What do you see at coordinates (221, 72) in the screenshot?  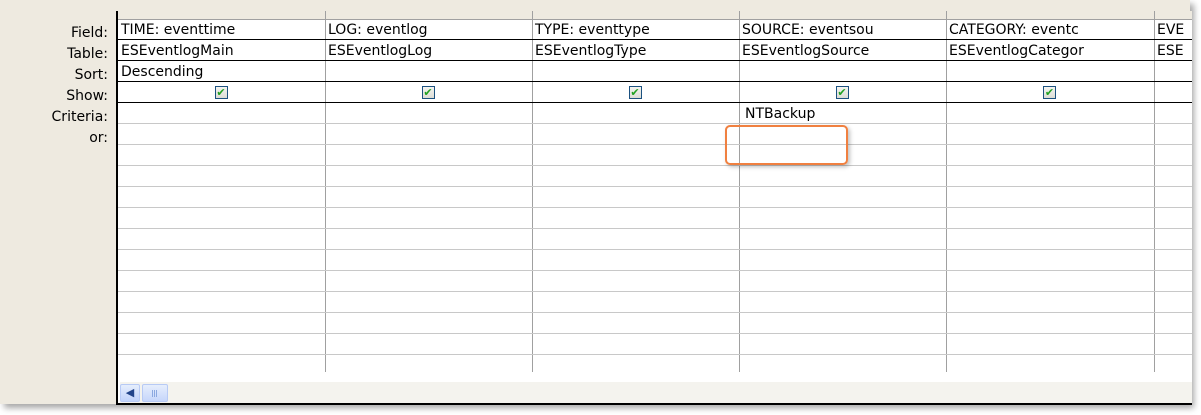 I see `sort-cell: Descending` at bounding box center [221, 72].